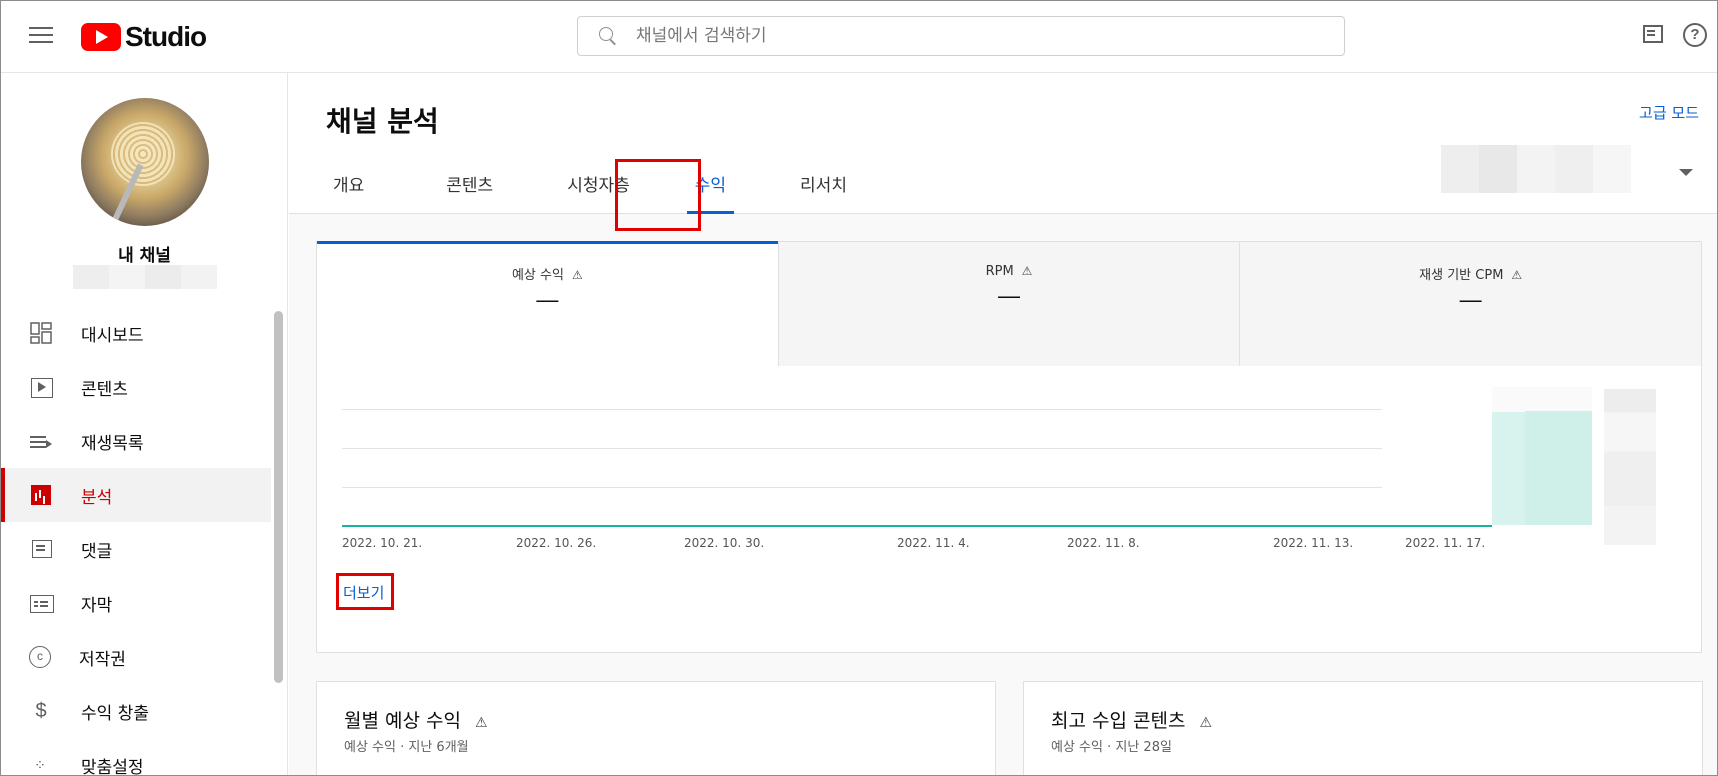 Image resolution: width=1718 pixels, height=776 pixels. Describe the element at coordinates (382, 121) in the screenshot. I see `page-title: 채널 분석` at that location.